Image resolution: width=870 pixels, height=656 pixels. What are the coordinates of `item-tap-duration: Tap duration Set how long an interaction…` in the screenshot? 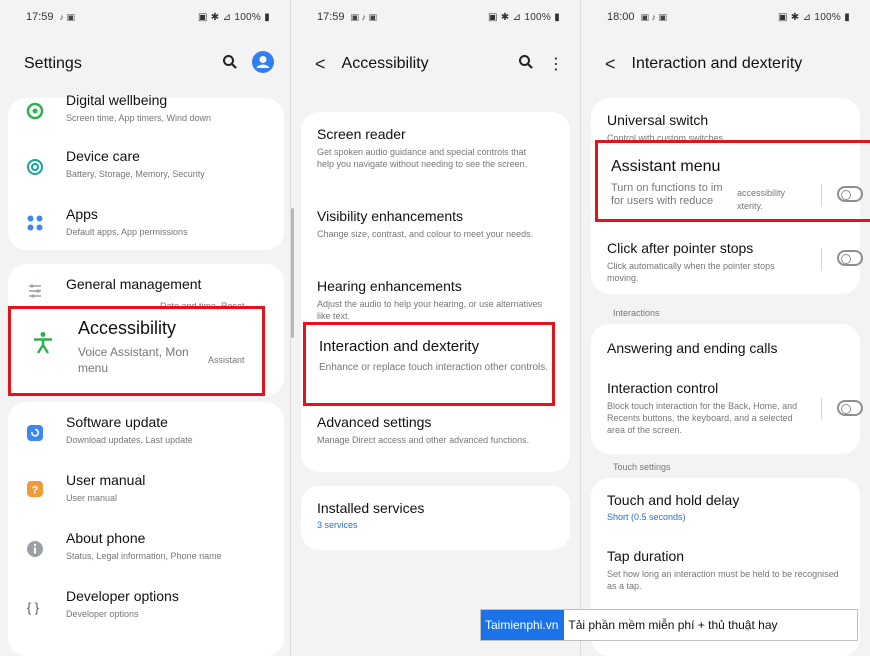 It's located at (725, 573).